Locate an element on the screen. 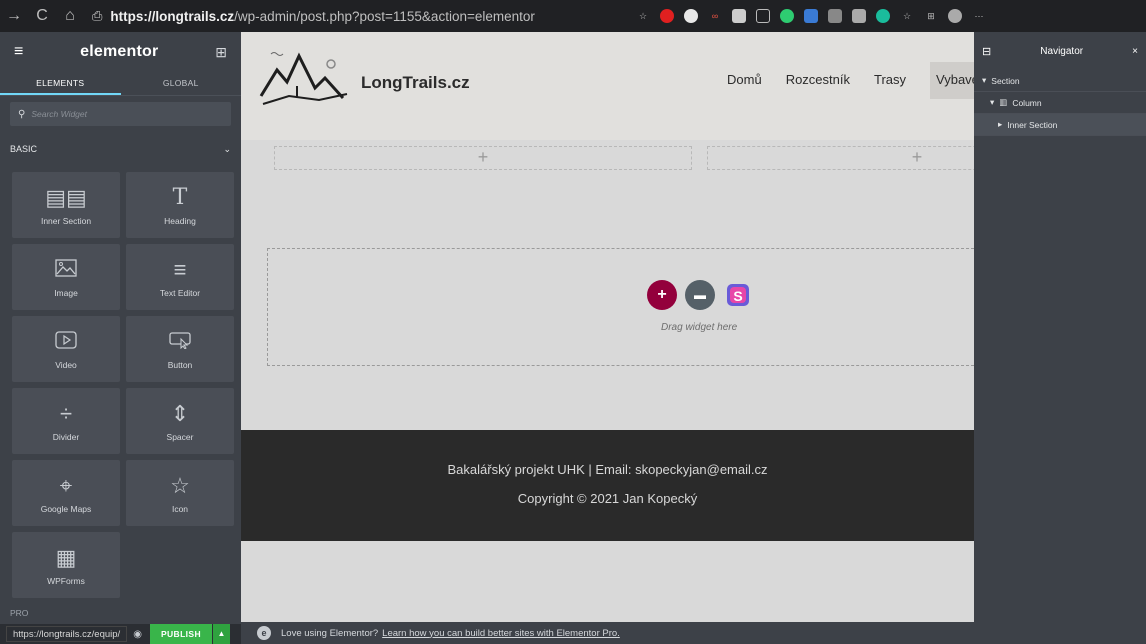  menu-item-home: Domů is located at coordinates (744, 85).